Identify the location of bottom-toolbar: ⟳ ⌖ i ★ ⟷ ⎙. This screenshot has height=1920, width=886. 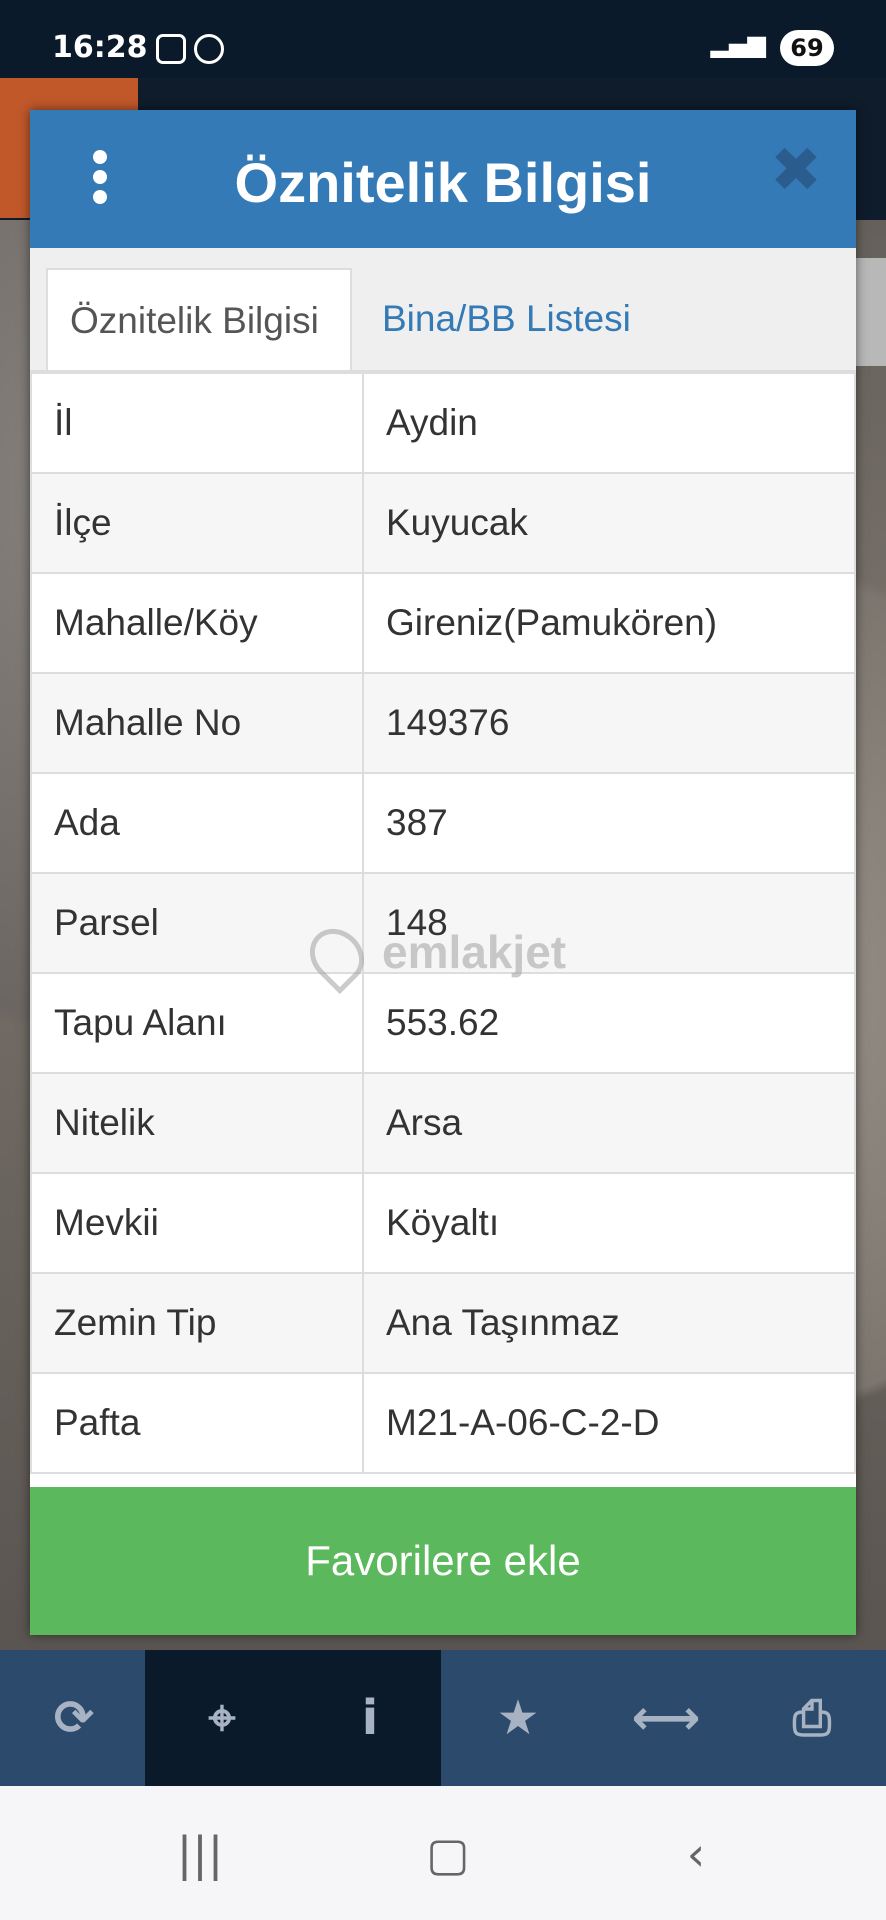
(443, 1718).